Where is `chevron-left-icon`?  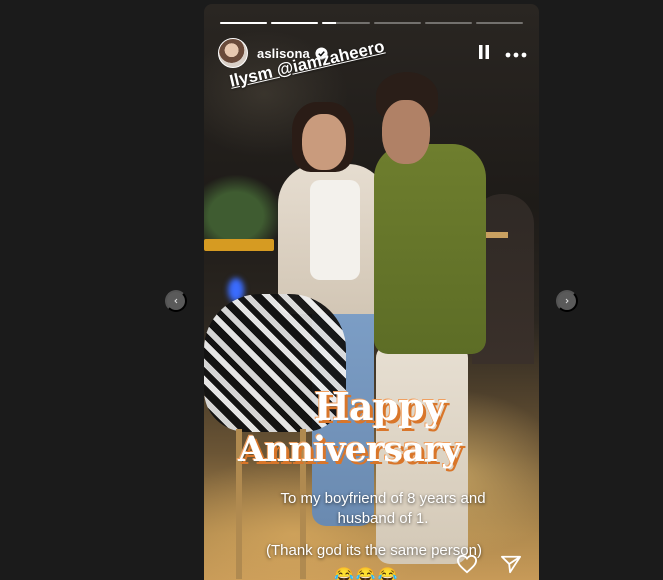
chevron-left-icon is located at coordinates (176, 301).